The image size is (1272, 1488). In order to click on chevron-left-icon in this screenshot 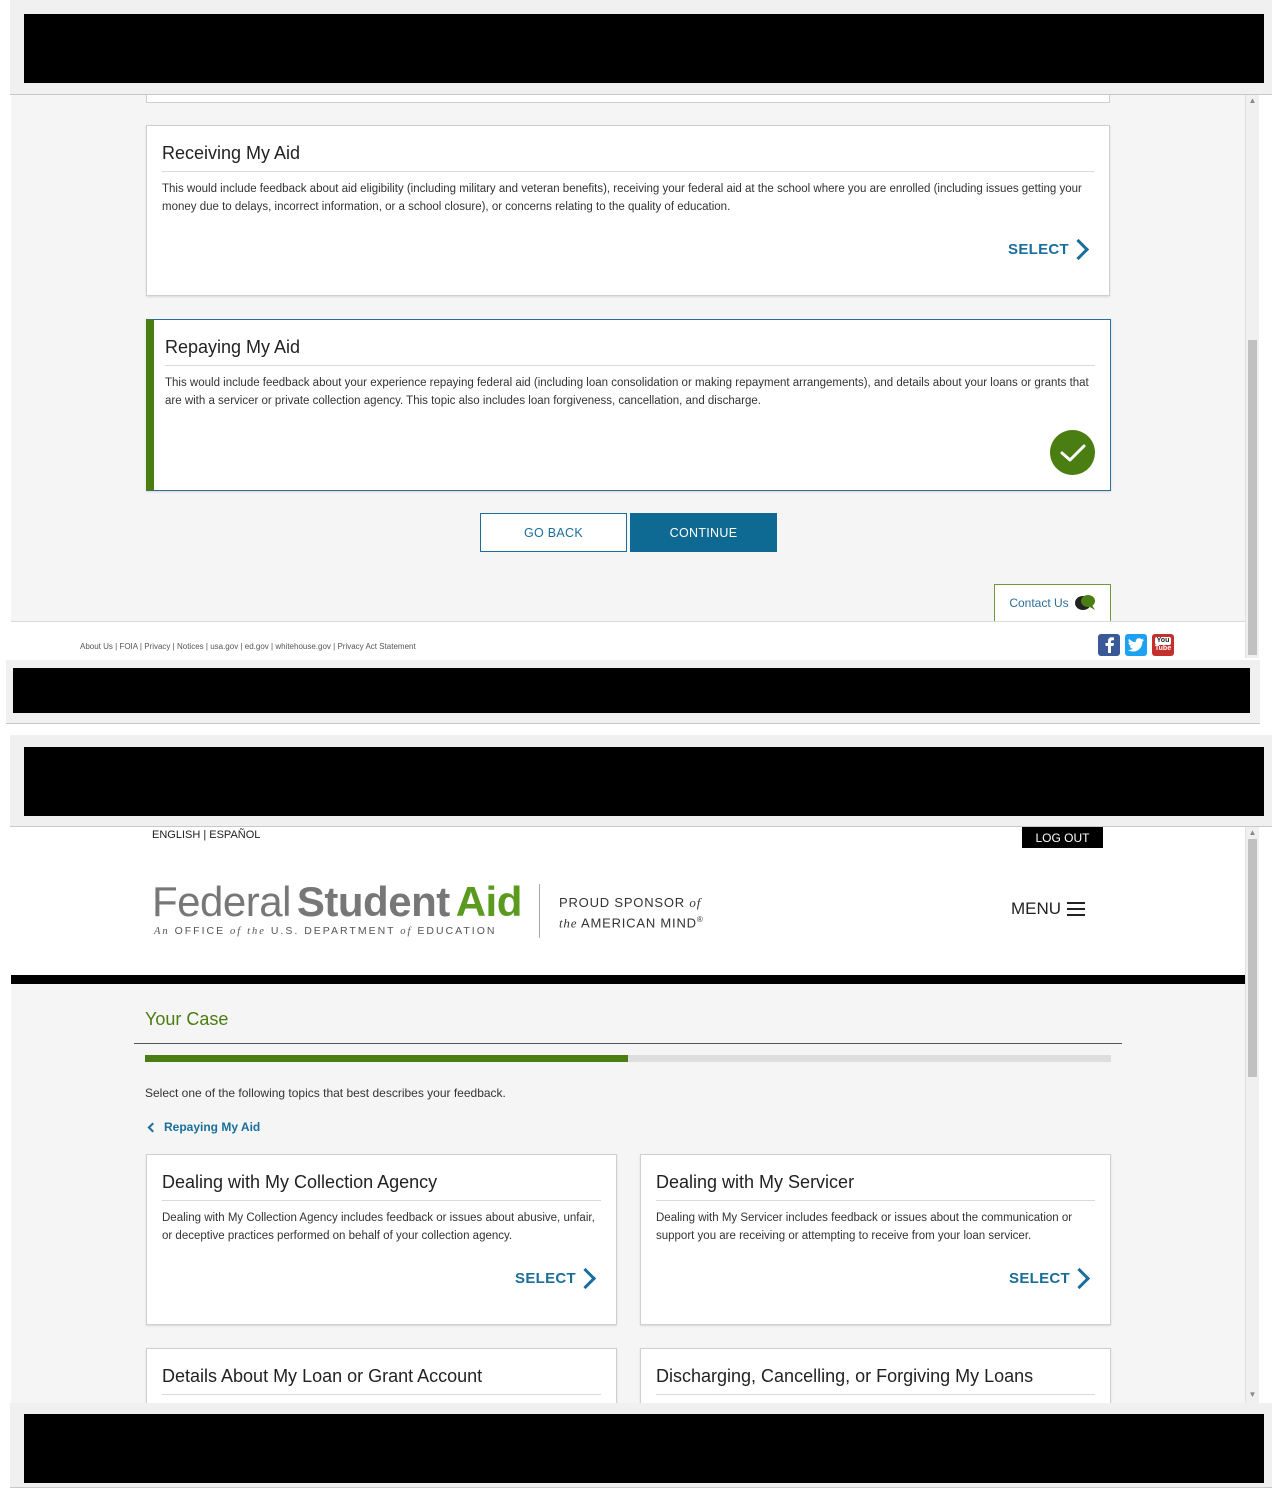, I will do `click(152, 1127)`.